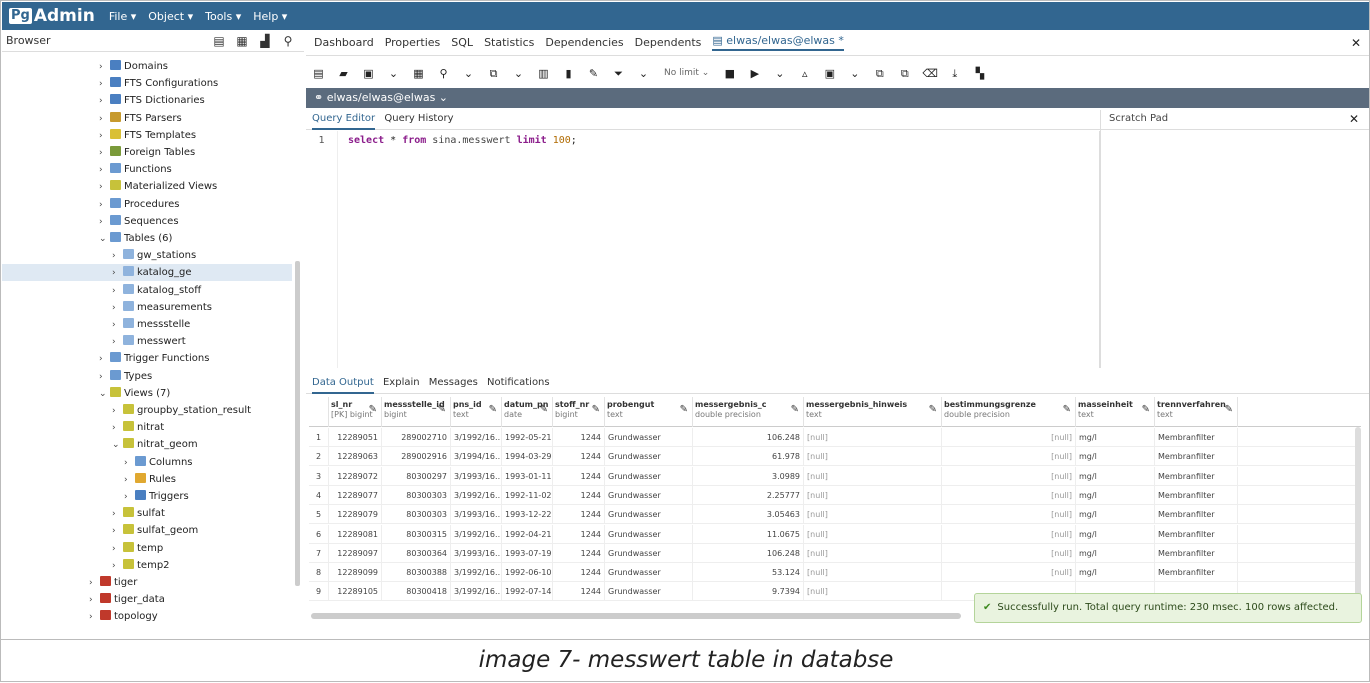  What do you see at coordinates (147, 307) in the screenshot?
I see `tree-item: › measurements` at bounding box center [147, 307].